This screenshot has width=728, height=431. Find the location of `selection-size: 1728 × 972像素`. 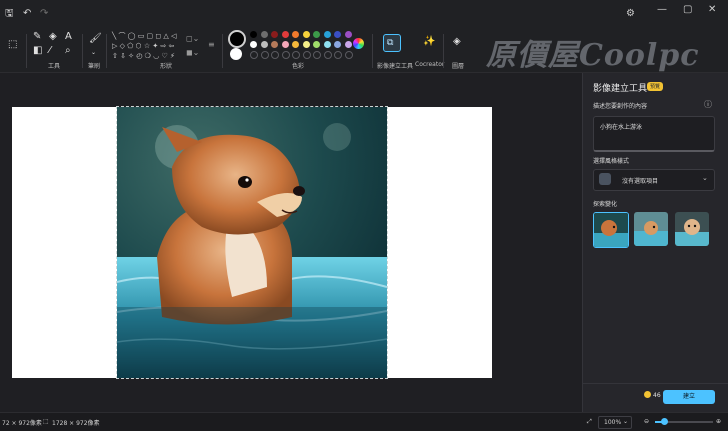

selection-size: 1728 × 972像素 is located at coordinates (76, 423).